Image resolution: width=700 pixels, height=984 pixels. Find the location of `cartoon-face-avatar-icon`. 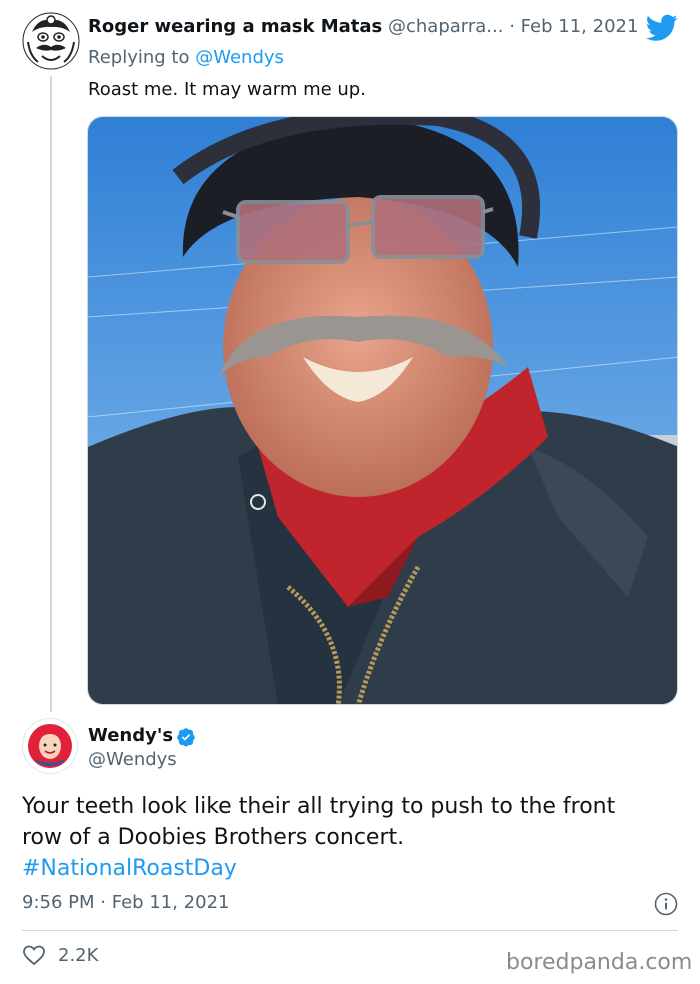

cartoon-face-avatar-icon is located at coordinates (51, 41).